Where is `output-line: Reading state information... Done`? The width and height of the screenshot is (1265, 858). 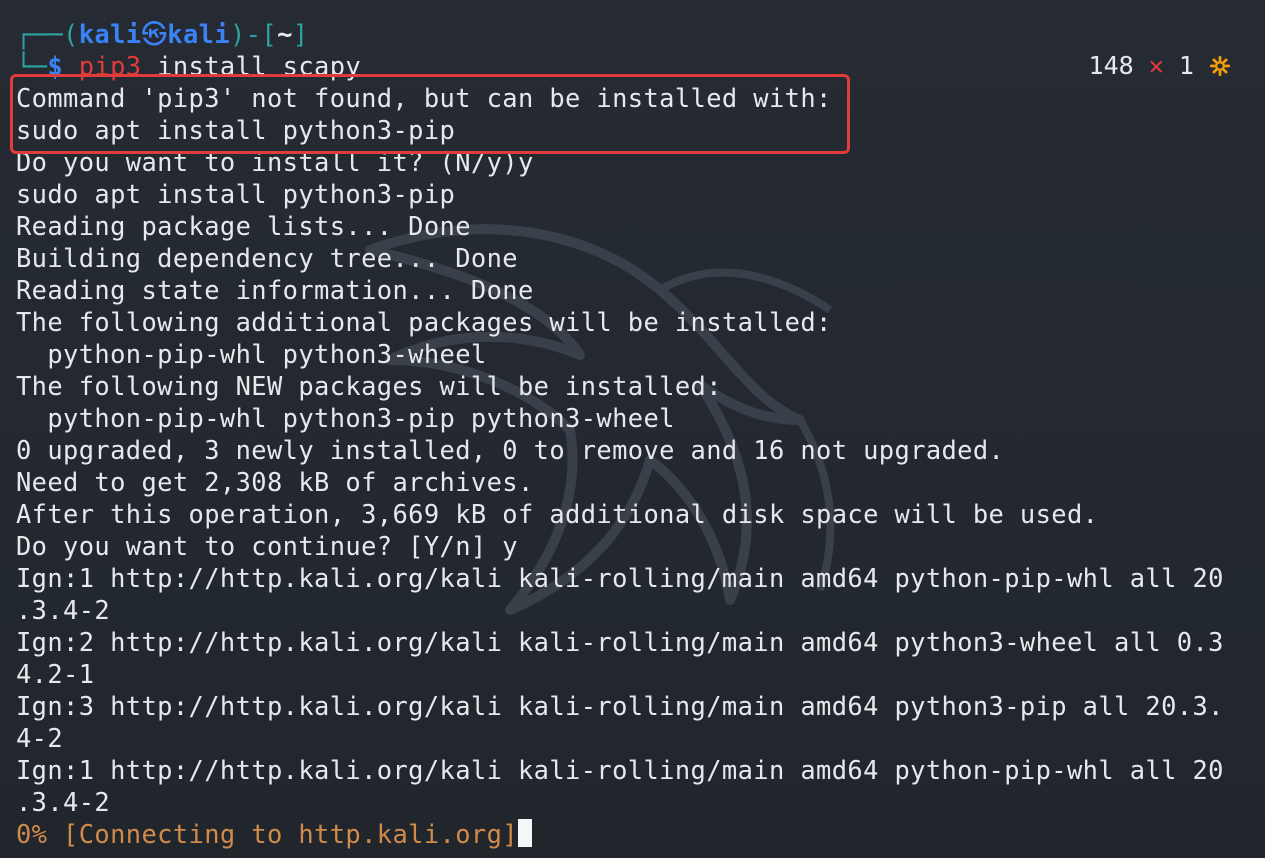 output-line: Reading state information... Done is located at coordinates (275, 290).